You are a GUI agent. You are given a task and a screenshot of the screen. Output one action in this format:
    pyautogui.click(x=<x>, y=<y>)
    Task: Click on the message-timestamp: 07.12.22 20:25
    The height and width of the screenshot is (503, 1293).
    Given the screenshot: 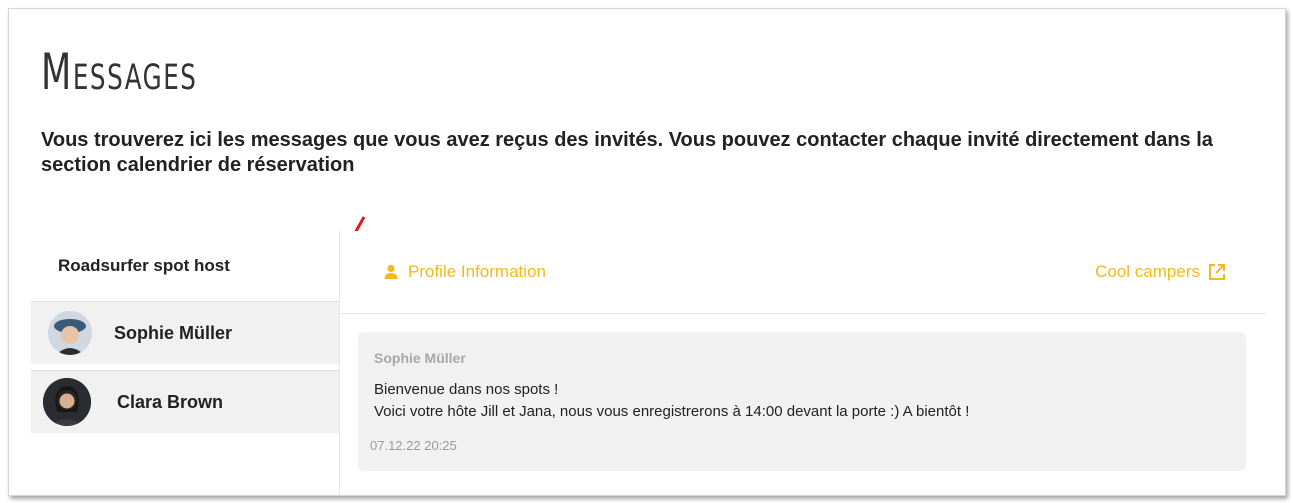 What is the action you would take?
    pyautogui.click(x=413, y=445)
    